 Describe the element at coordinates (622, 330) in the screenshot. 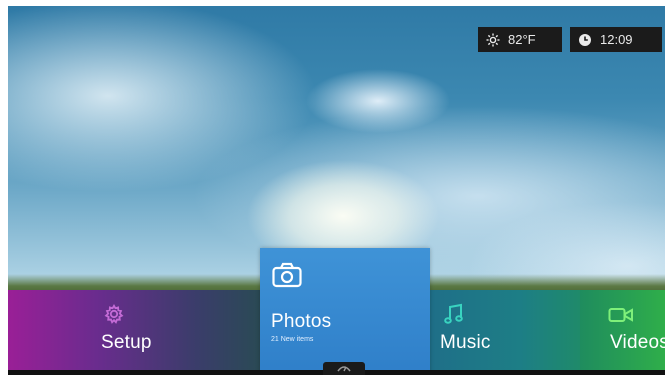

I see `menu-item-videos: Videos` at that location.